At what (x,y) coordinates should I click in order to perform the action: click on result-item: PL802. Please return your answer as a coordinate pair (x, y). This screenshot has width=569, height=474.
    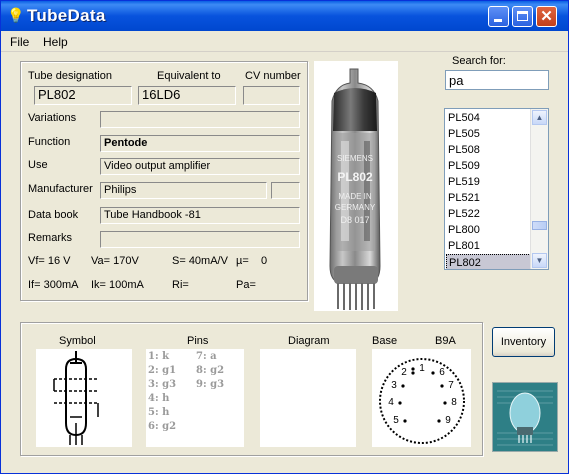
    Looking at the image, I should click on (488, 261).